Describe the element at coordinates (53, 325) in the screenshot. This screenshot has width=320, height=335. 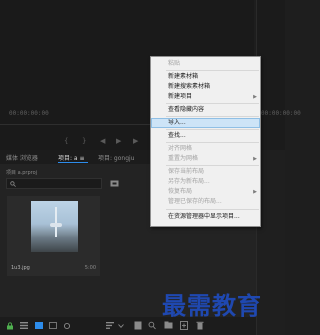
I see `freeform-view-icon` at that location.